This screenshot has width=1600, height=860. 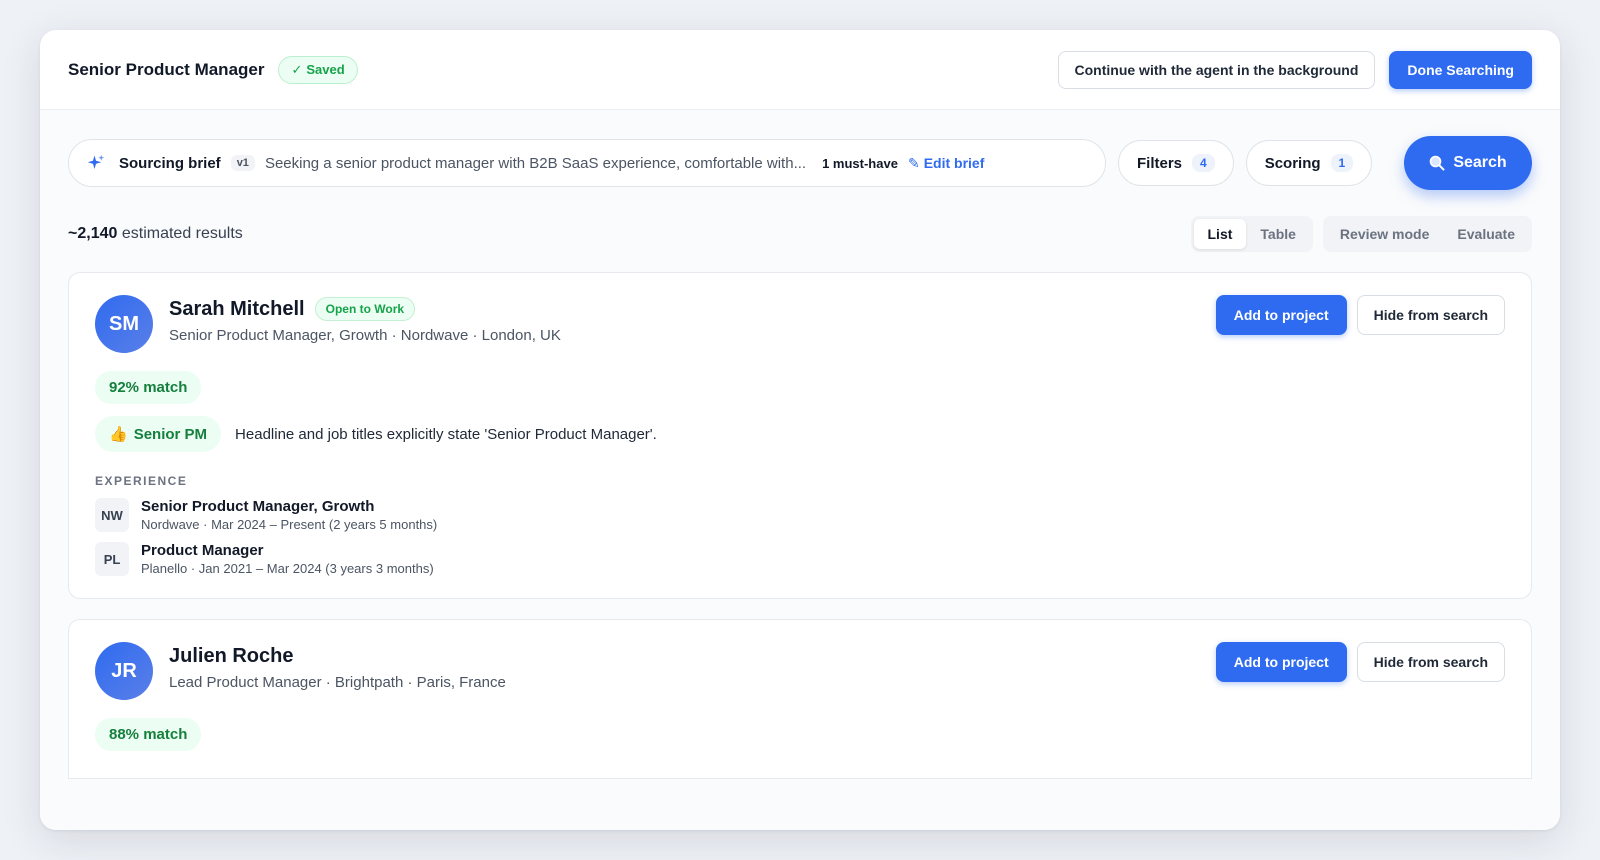 I want to click on match-score-badge: 88% match, so click(x=148, y=734).